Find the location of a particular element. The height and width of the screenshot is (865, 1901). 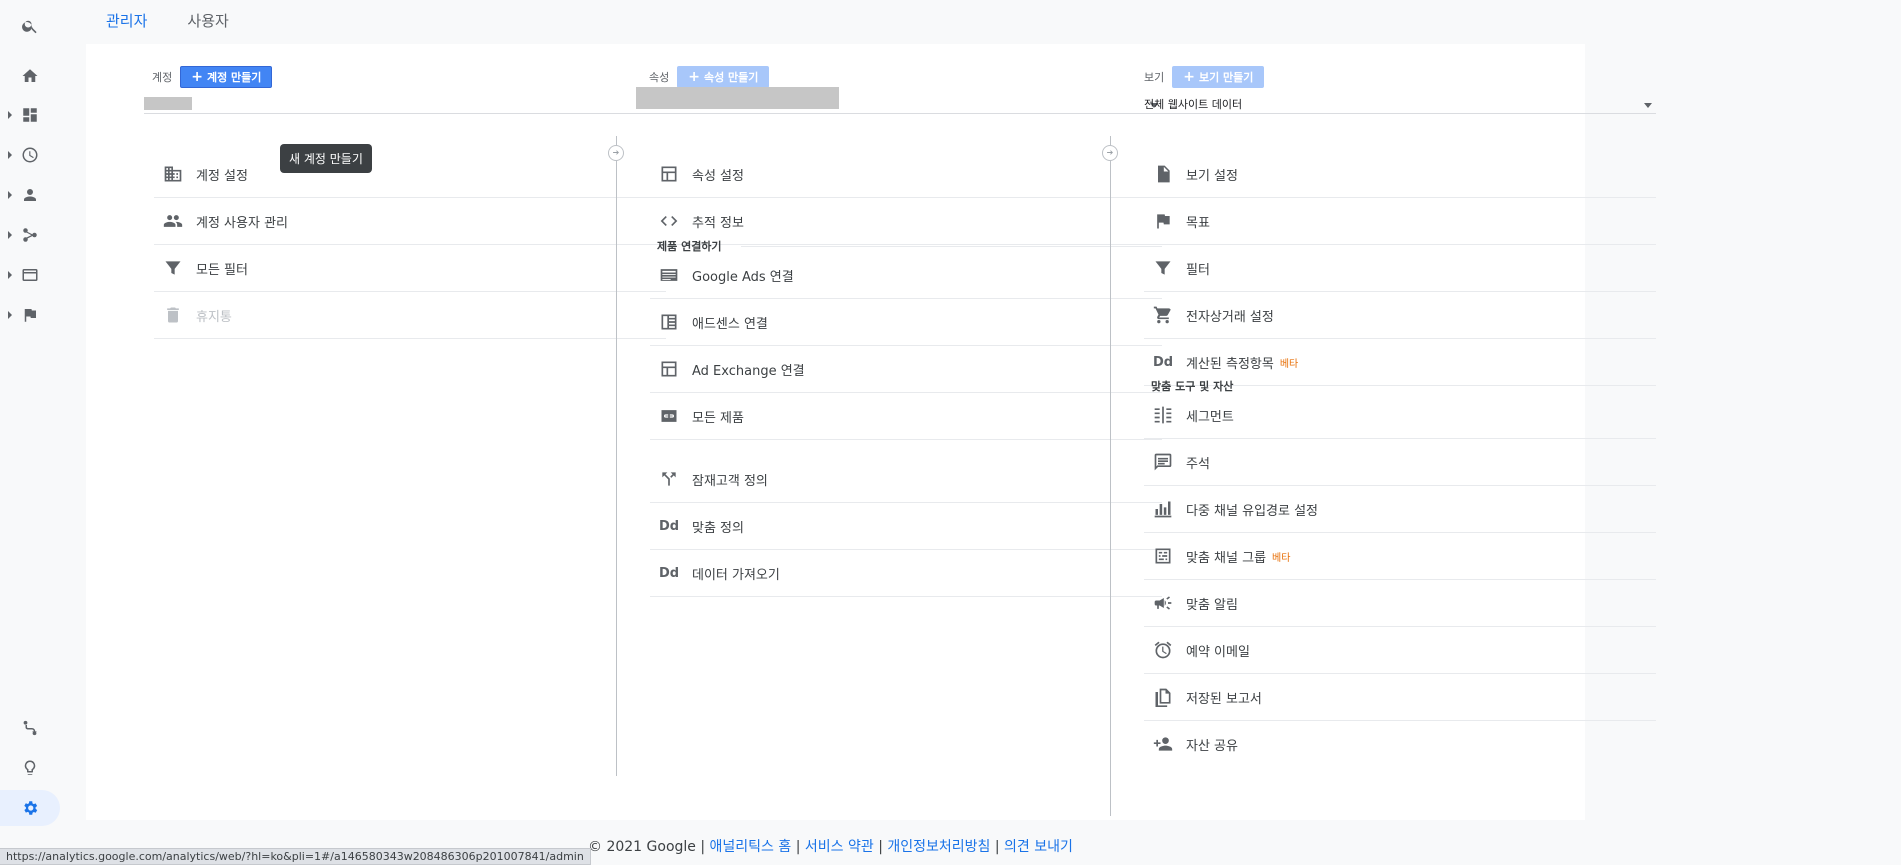

filter-icon is located at coordinates (1163, 268).